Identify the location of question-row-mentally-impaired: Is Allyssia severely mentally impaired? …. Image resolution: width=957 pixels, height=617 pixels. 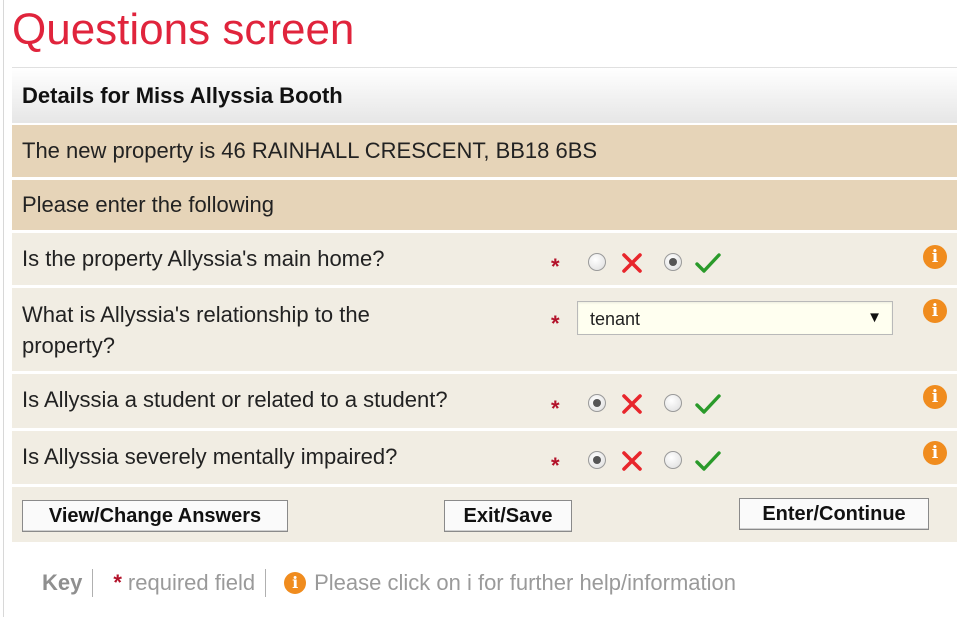
(484, 457).